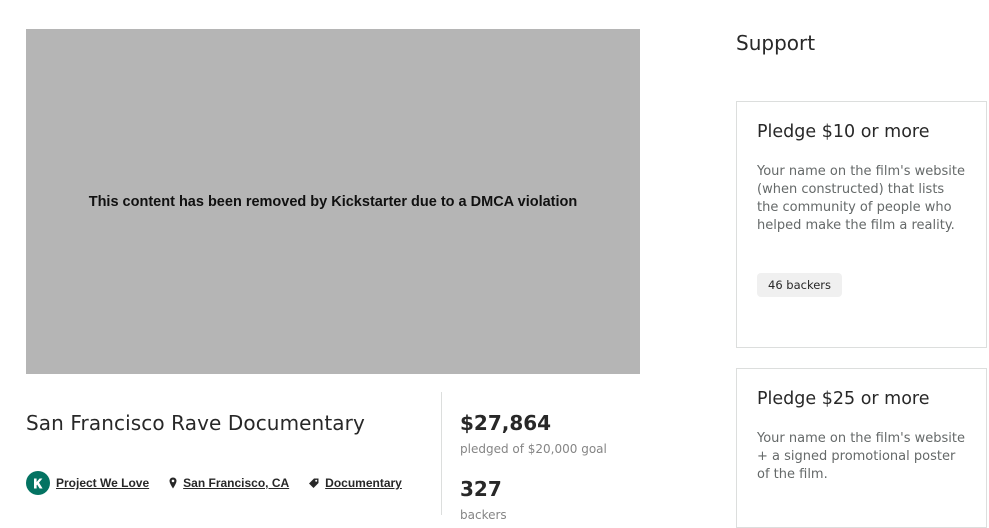 The image size is (989, 528). Describe the element at coordinates (236, 483) in the screenshot. I see `location-label: San Francisco, CA` at that location.